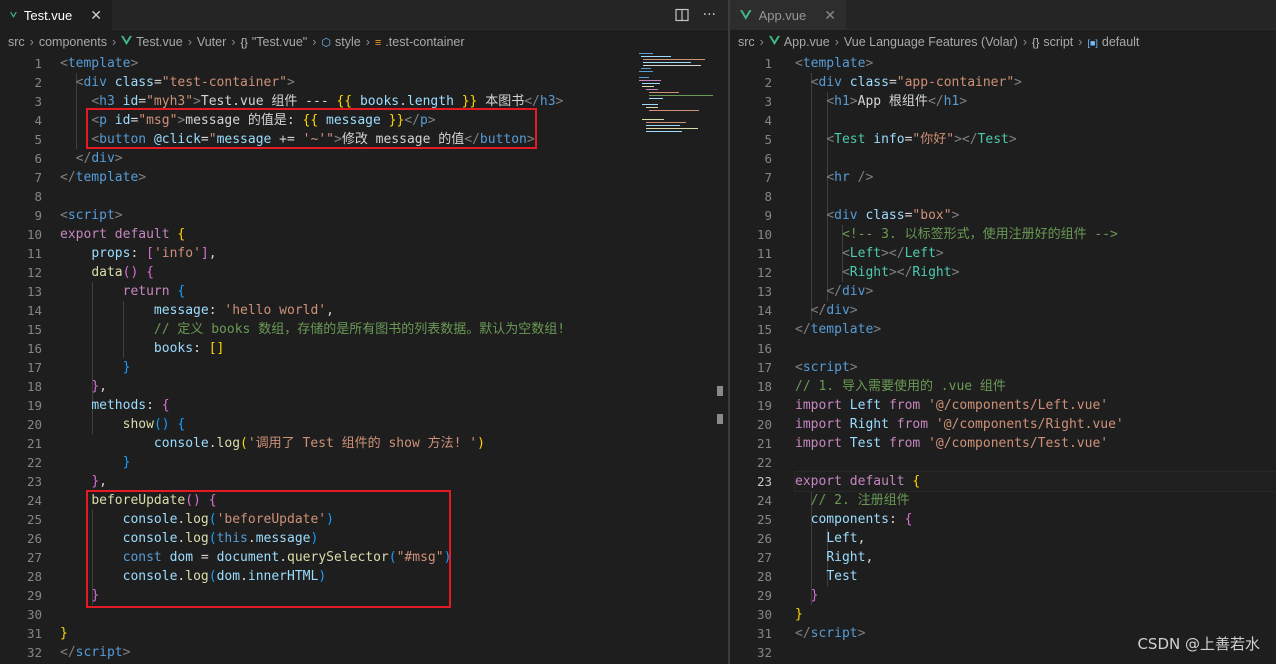 The width and height of the screenshot is (1276, 664). Describe the element at coordinates (152, 42) in the screenshot. I see `breadcrumb-item: Test.vue` at that location.